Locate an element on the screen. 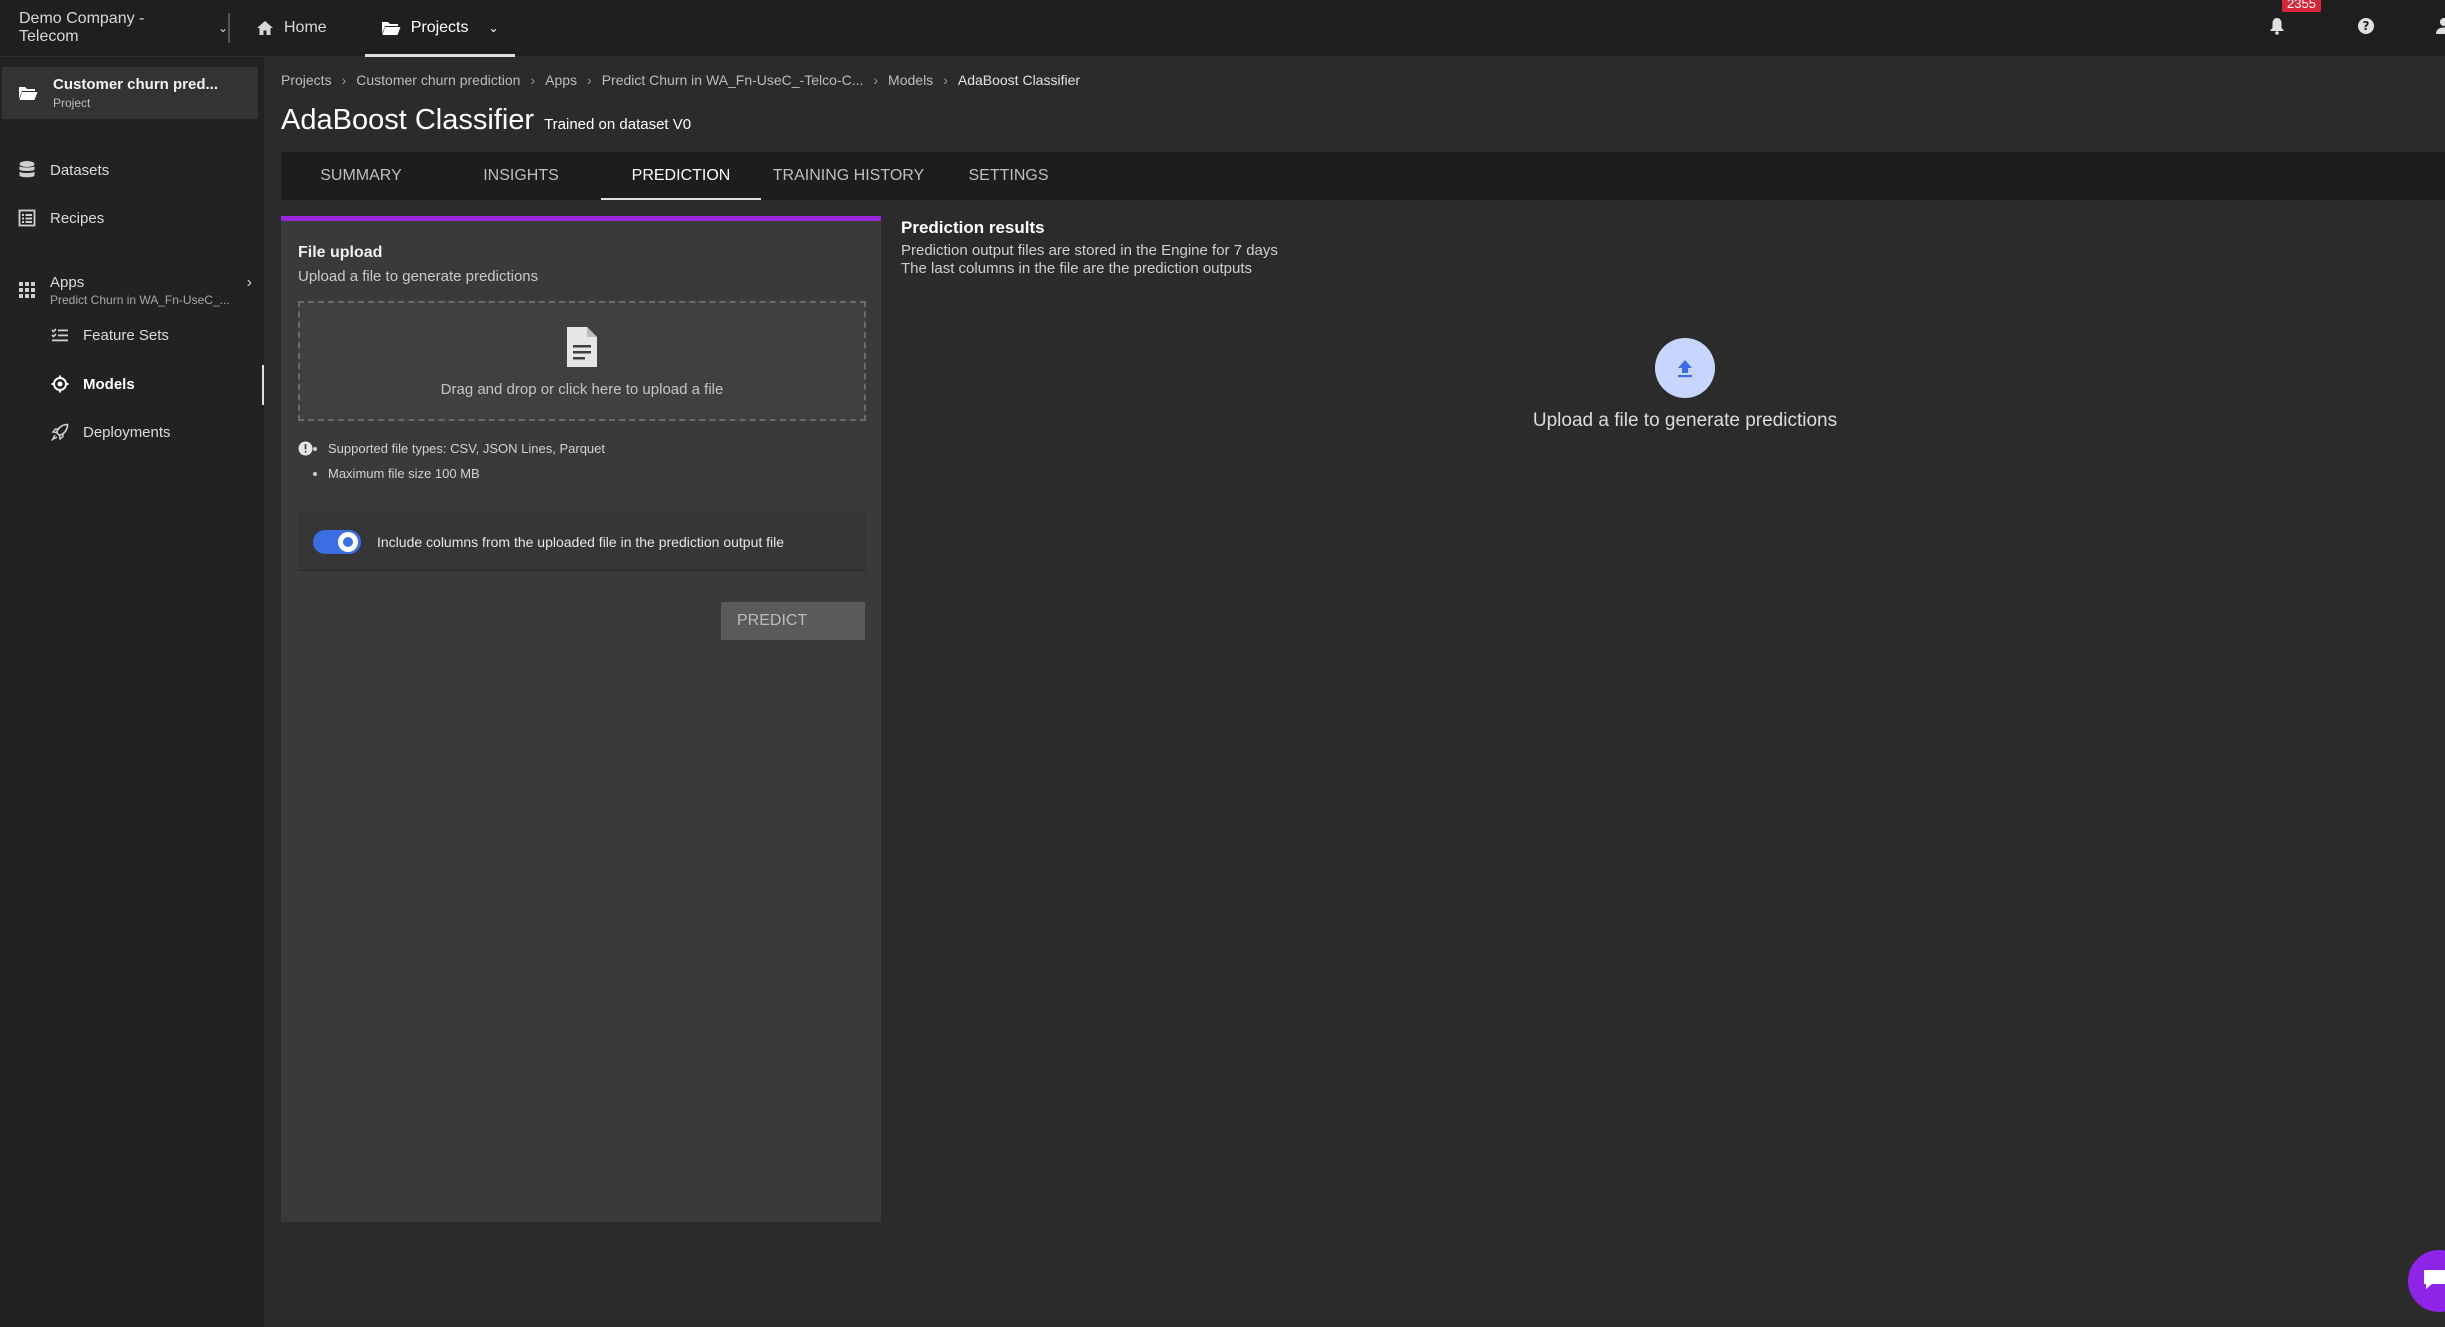 The width and height of the screenshot is (2445, 1327). company-selector: Demo Company - Telecom ⌄ is located at coordinates (114, 28).